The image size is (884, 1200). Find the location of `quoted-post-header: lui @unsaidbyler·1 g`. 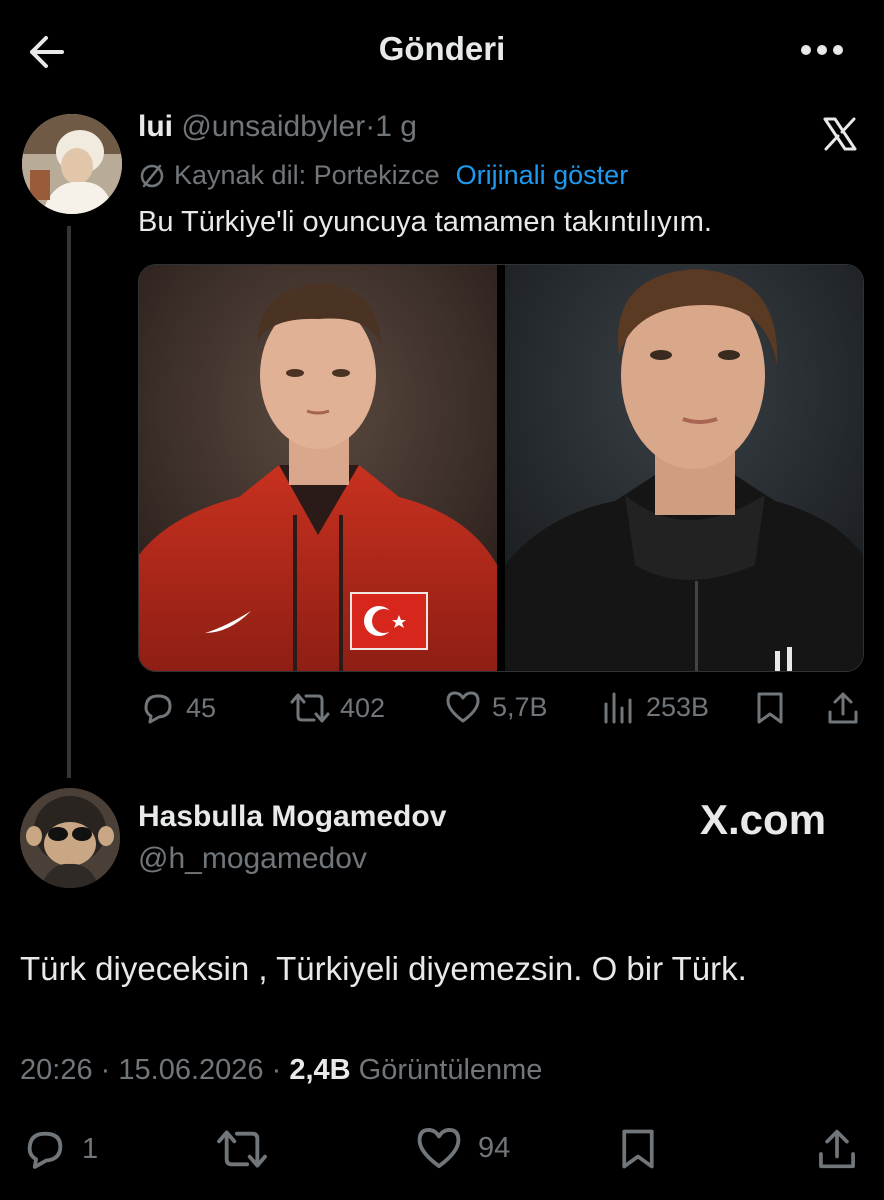

quoted-post-header: lui @unsaidbyler·1 g is located at coordinates (277, 127).